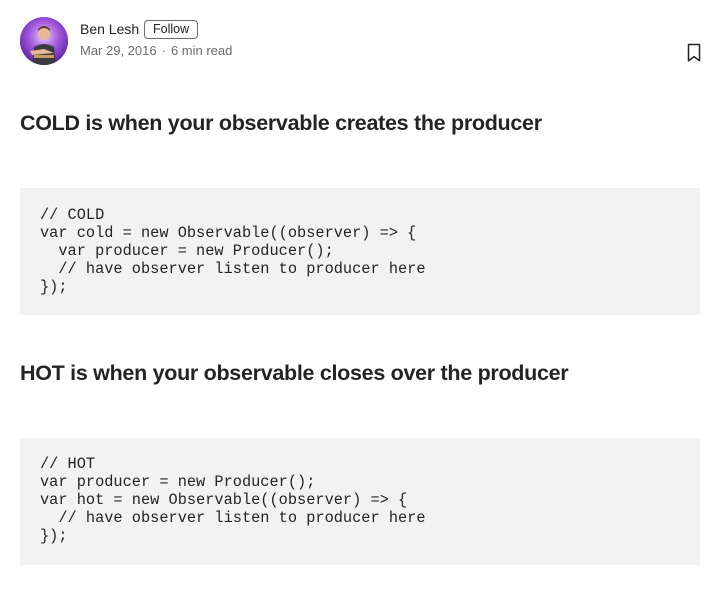  I want to click on avatar-image, so click(44, 41).